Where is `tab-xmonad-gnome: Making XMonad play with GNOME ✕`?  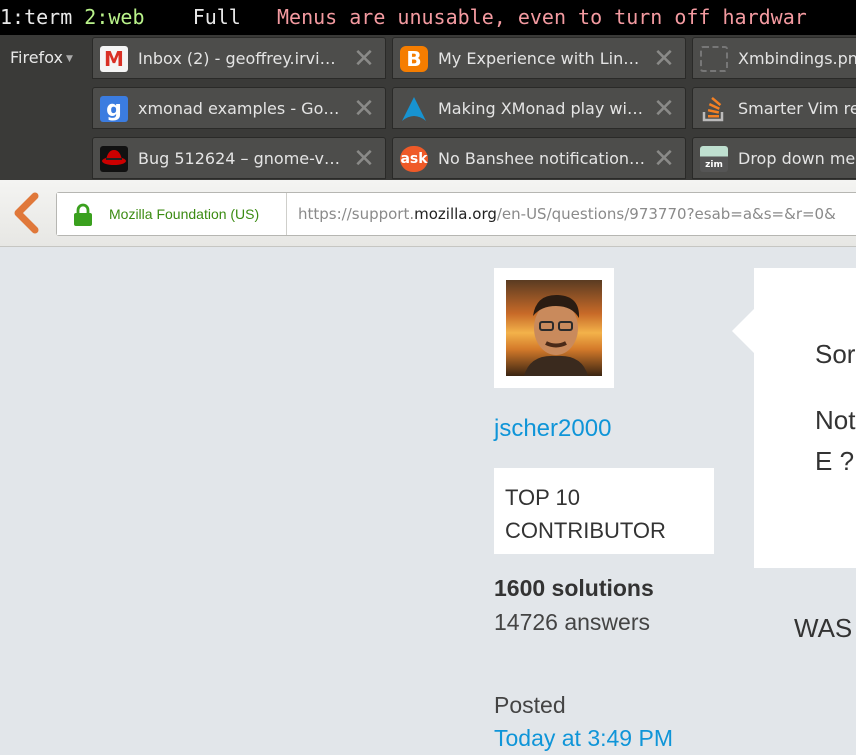 tab-xmonad-gnome: Making XMonad play with GNOME ✕ is located at coordinates (539, 108).